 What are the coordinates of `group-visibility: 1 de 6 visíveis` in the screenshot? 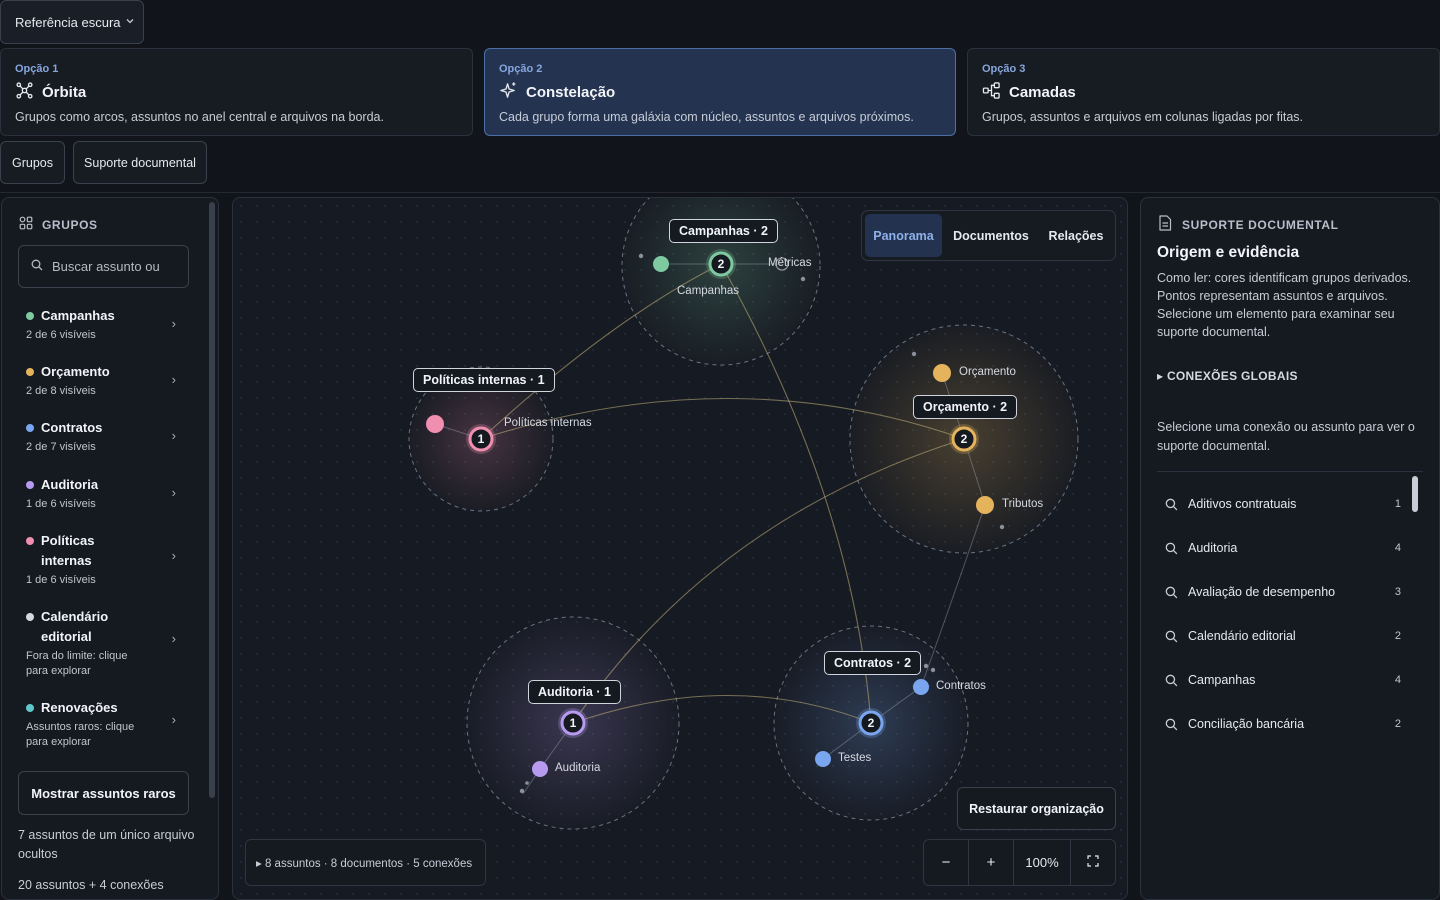 It's located at (61, 504).